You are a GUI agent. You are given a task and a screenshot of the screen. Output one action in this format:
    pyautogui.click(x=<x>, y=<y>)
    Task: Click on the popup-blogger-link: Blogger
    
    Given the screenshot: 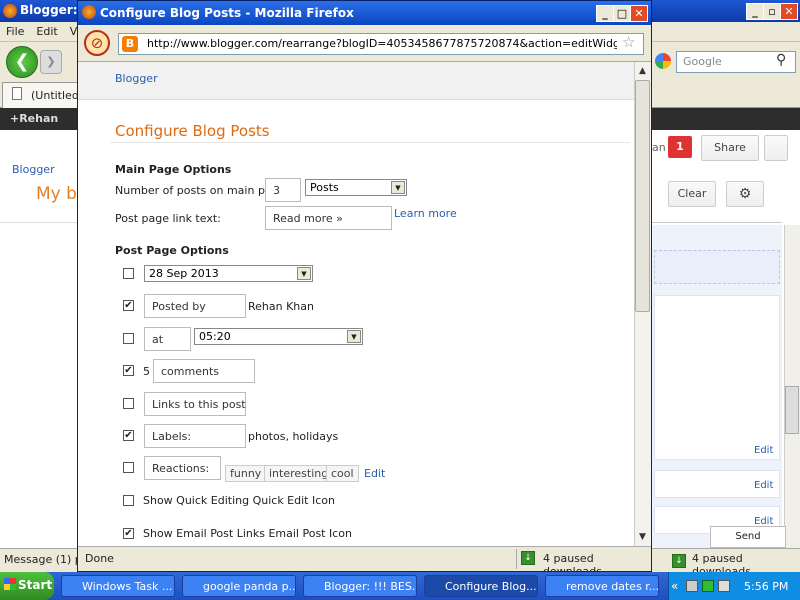 What is the action you would take?
    pyautogui.click(x=136, y=78)
    